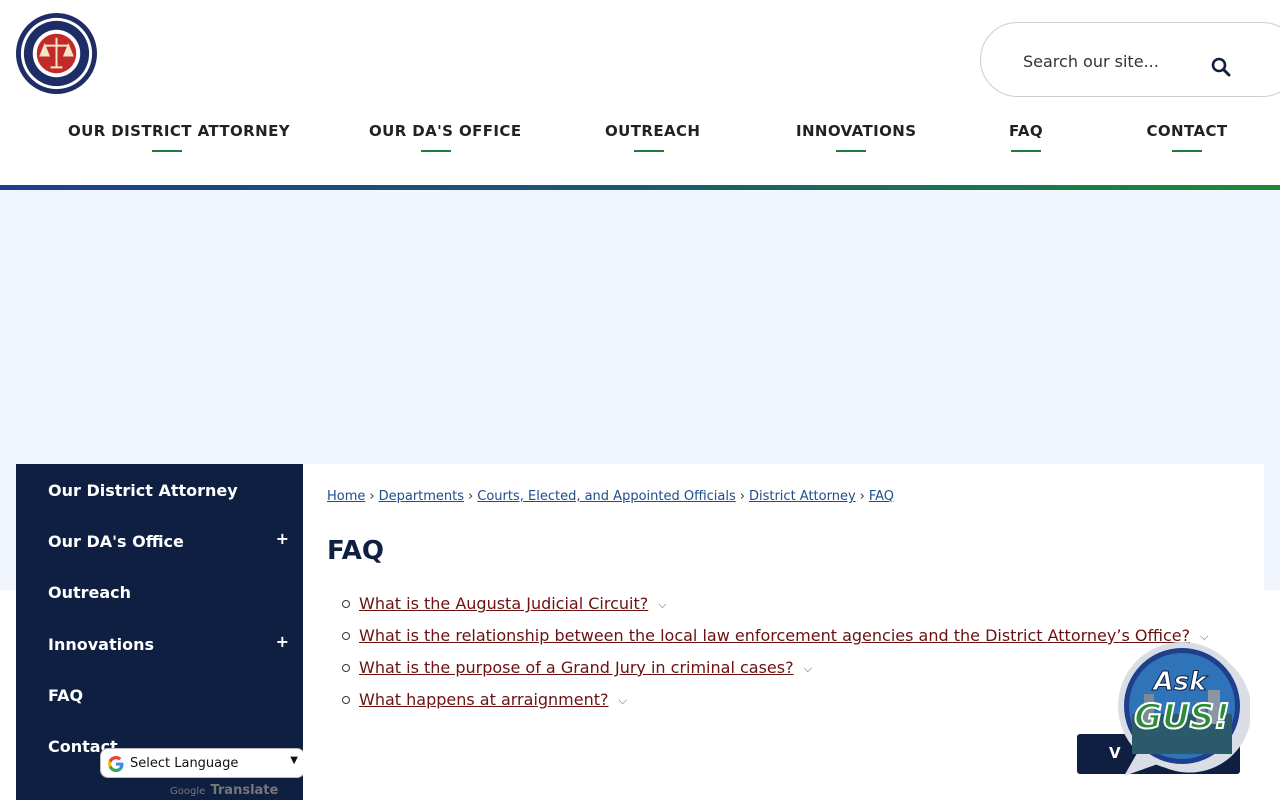  Describe the element at coordinates (503, 603) in the screenshot. I see `faq-question-link: What is the Augusta Judicial Circuit?` at that location.